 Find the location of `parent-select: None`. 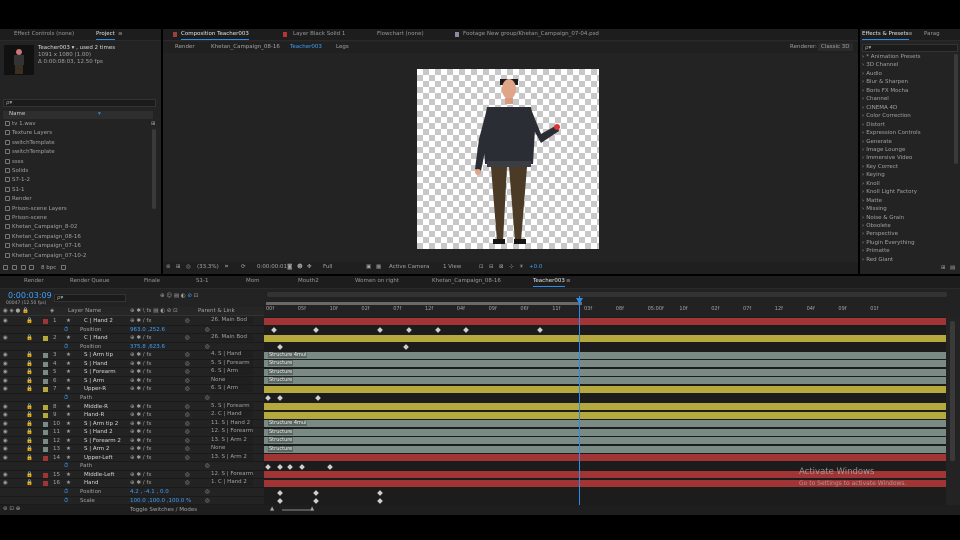

parent-select: None is located at coordinates (232, 449).